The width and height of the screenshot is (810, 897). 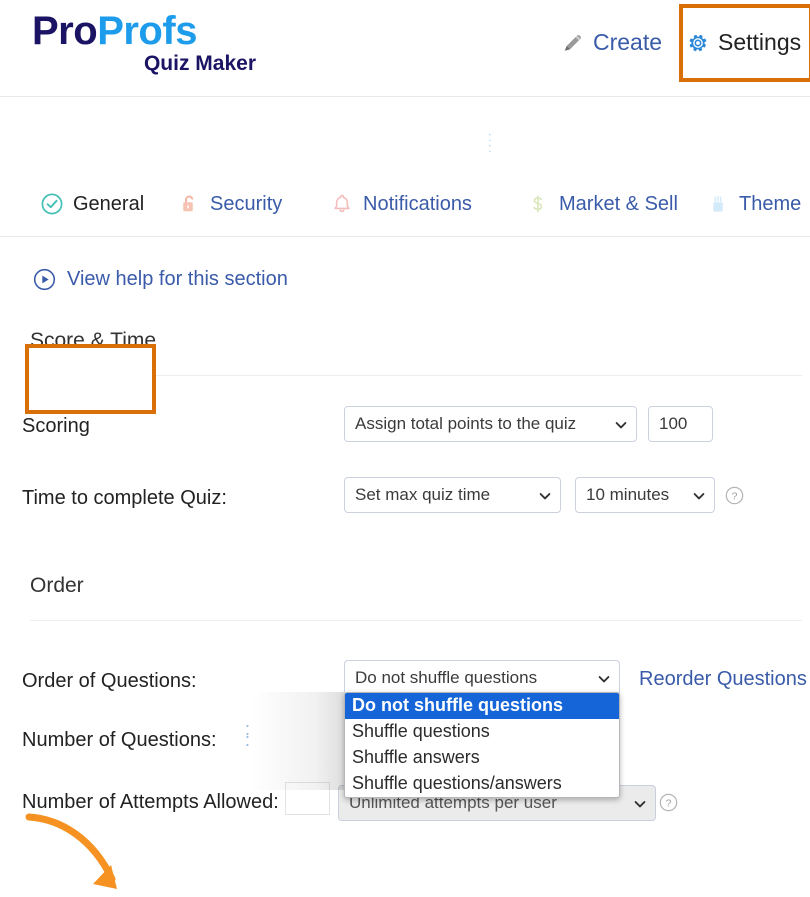 What do you see at coordinates (482, 706) in the screenshot?
I see `listbox-option: Do not shuffle questions` at bounding box center [482, 706].